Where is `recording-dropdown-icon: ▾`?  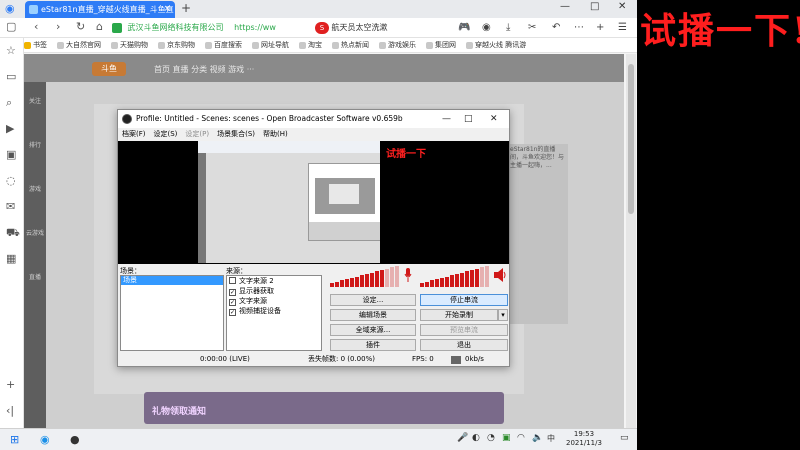 recording-dropdown-icon: ▾ is located at coordinates (503, 315).